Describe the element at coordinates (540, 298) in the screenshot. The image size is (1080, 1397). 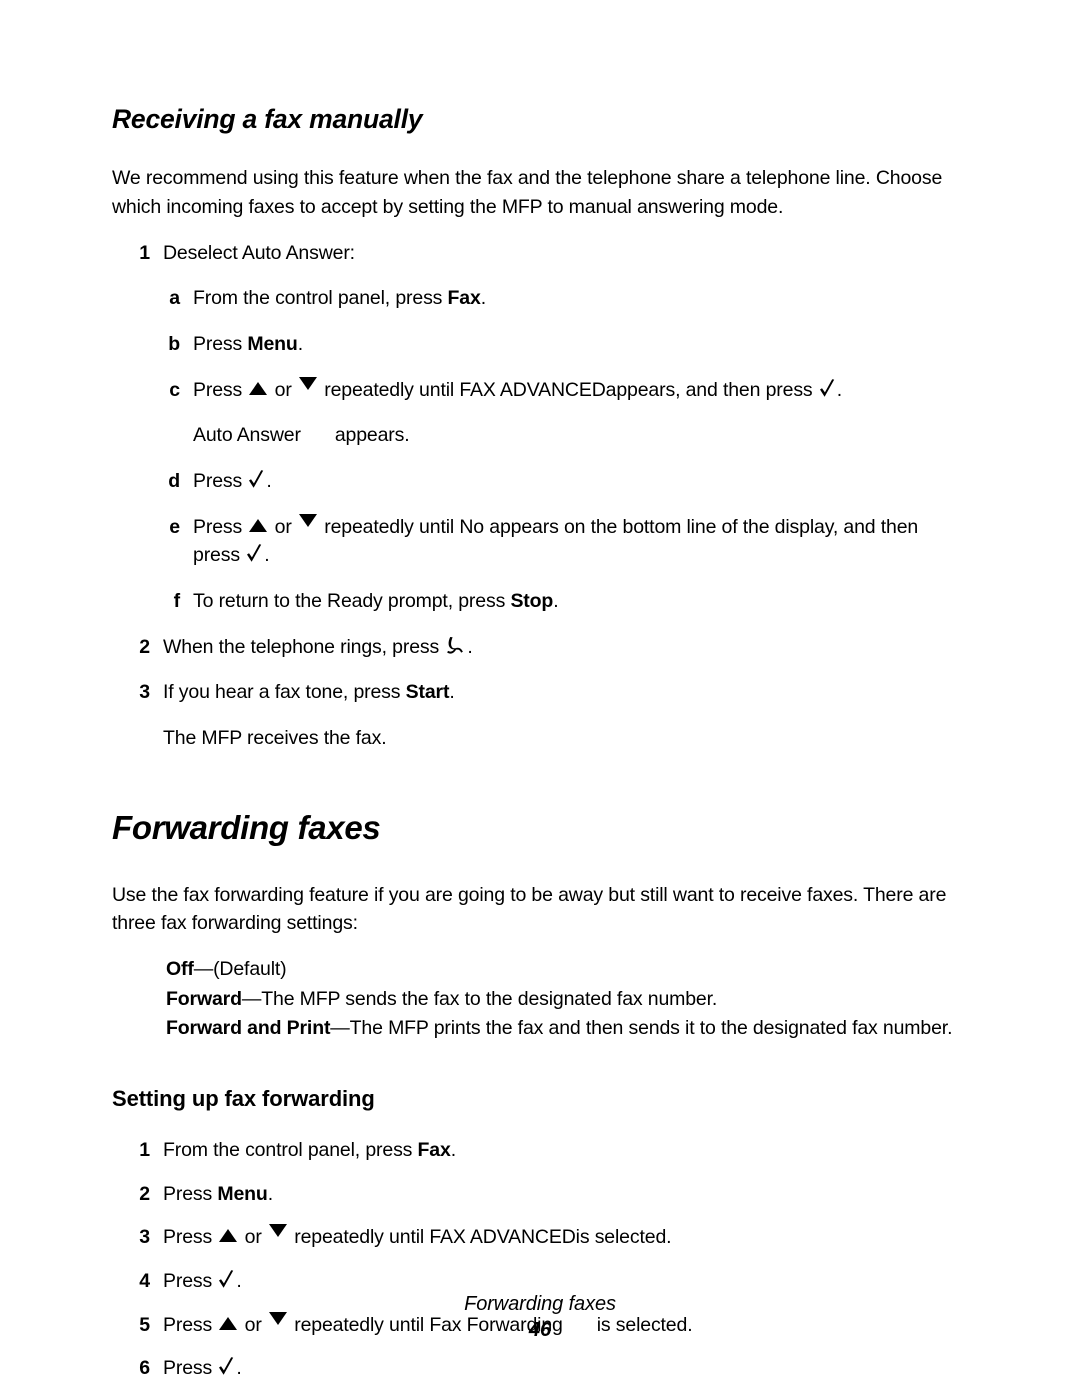
I see `substep-row: a From the control panel, press Fax.` at that location.